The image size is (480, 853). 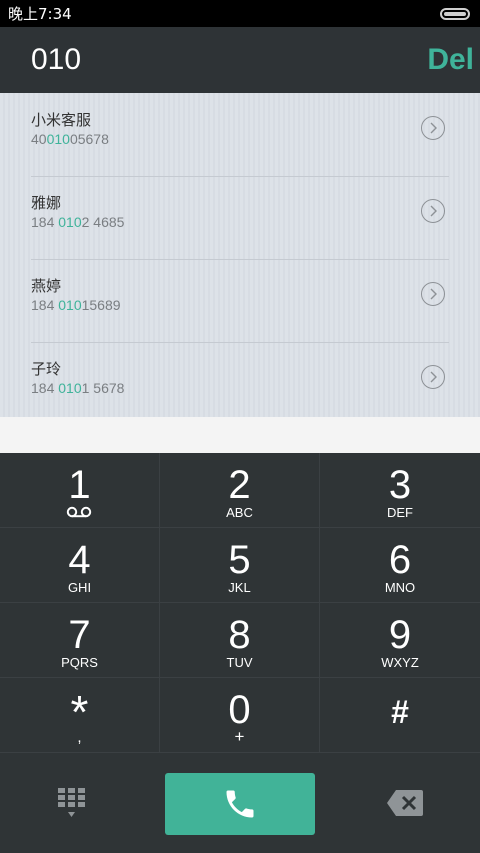 I want to click on key-9: 9 WXYZ, so click(x=400, y=640).